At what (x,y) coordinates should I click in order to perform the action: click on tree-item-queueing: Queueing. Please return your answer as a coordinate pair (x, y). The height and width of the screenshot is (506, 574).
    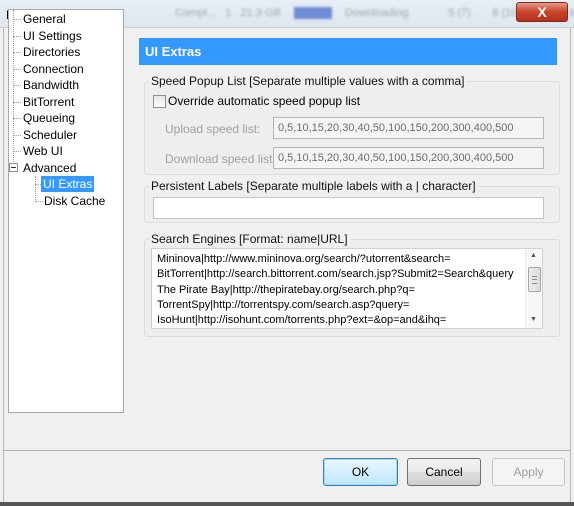
    Looking at the image, I should click on (49, 118).